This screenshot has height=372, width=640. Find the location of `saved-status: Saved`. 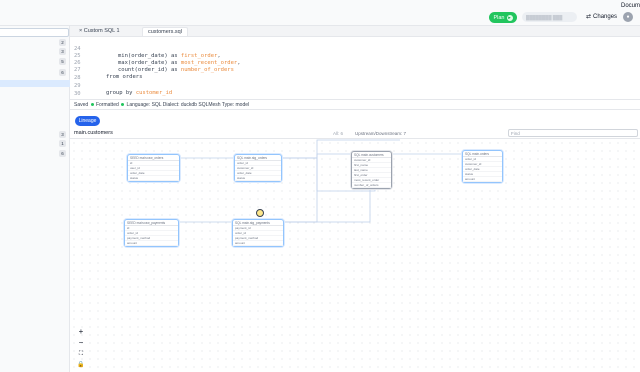

saved-status: Saved is located at coordinates (81, 105).